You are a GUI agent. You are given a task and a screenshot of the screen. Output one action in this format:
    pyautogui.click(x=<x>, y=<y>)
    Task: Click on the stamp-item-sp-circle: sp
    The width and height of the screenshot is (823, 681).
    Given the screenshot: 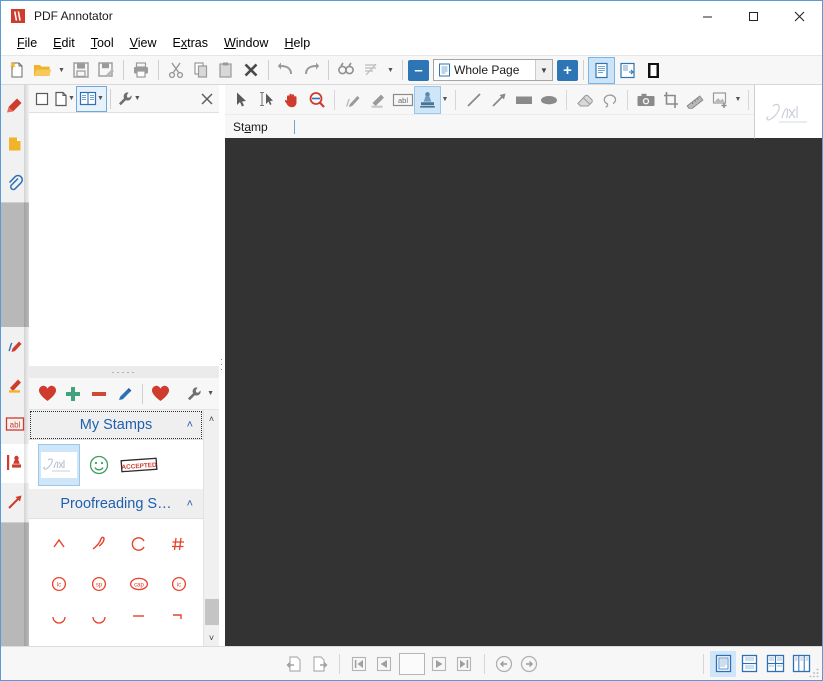 What is the action you would take?
    pyautogui.click(x=99, y=584)
    